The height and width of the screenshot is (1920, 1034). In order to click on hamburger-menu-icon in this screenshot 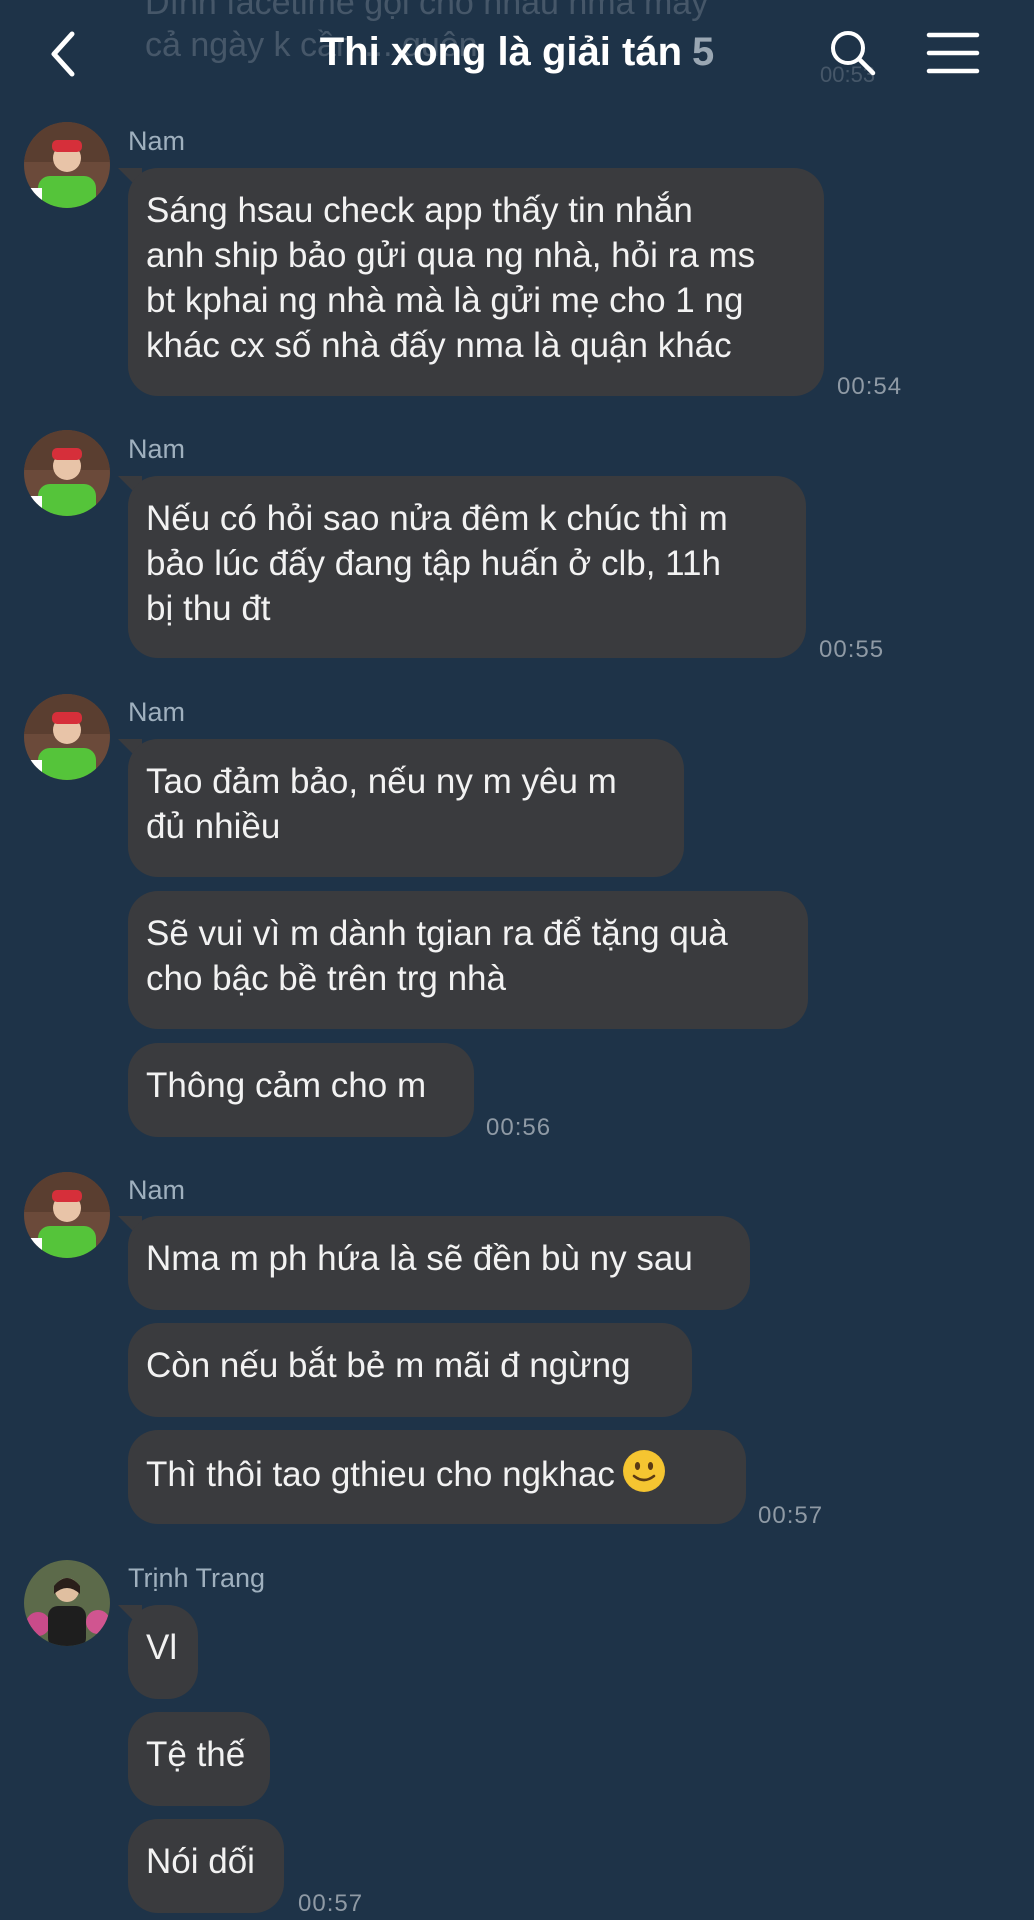, I will do `click(953, 53)`.